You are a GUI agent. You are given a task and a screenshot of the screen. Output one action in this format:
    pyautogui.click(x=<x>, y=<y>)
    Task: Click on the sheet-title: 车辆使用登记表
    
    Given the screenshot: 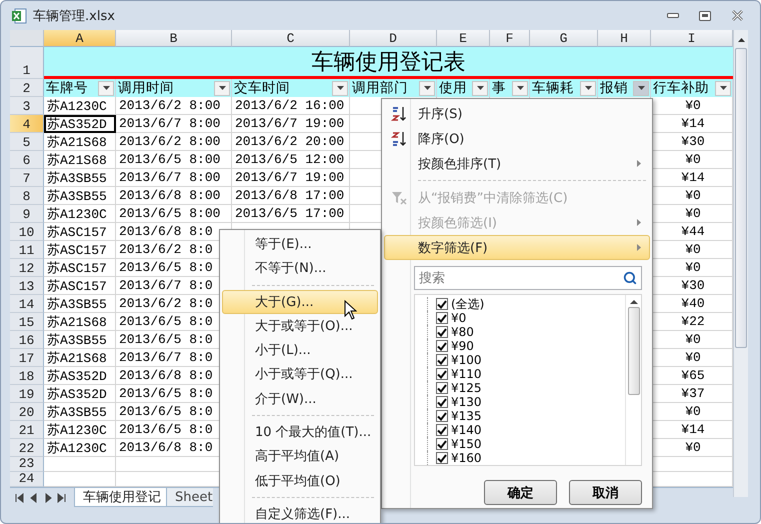 What is the action you would take?
    pyautogui.click(x=388, y=63)
    